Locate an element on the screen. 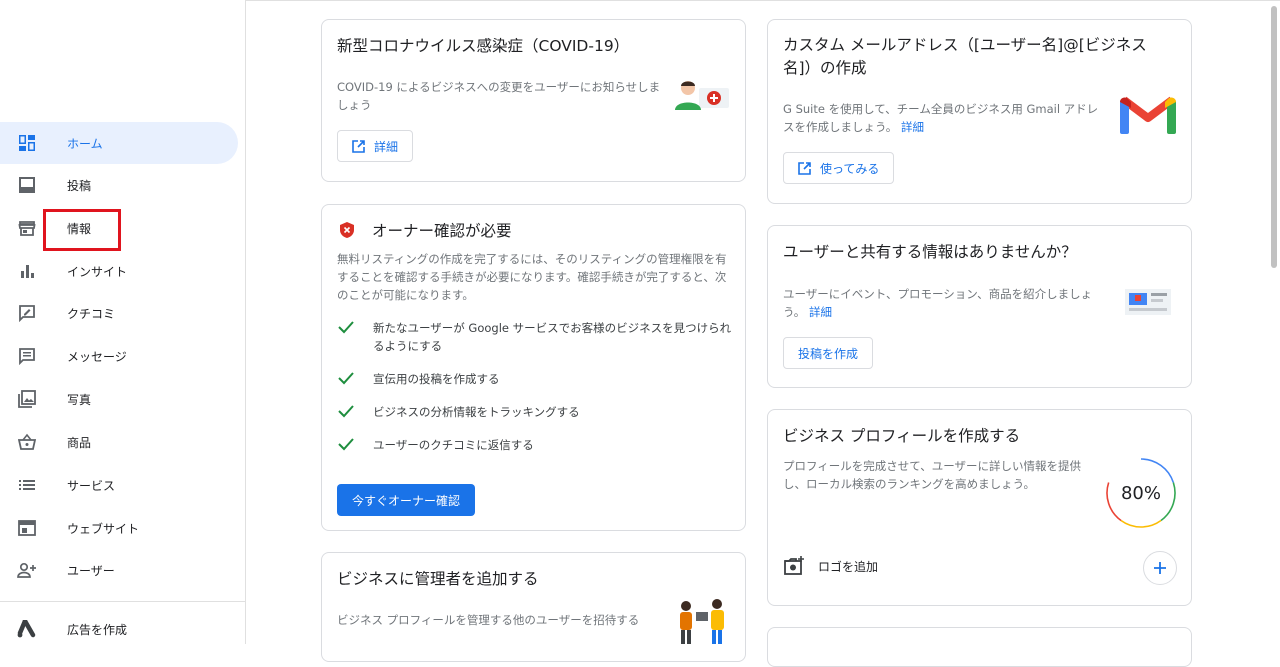 The height and width of the screenshot is (667, 1280). progress-percent: 80% is located at coordinates (1140, 493).